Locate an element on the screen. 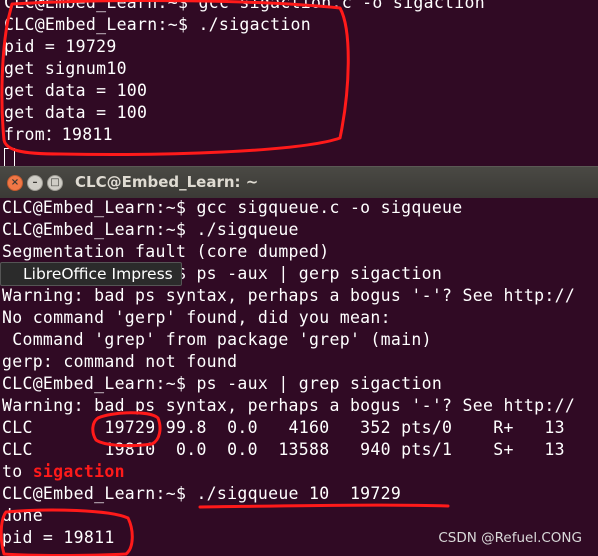 The height and width of the screenshot is (556, 598). terminal-line: to sigaction is located at coordinates (299, 472).